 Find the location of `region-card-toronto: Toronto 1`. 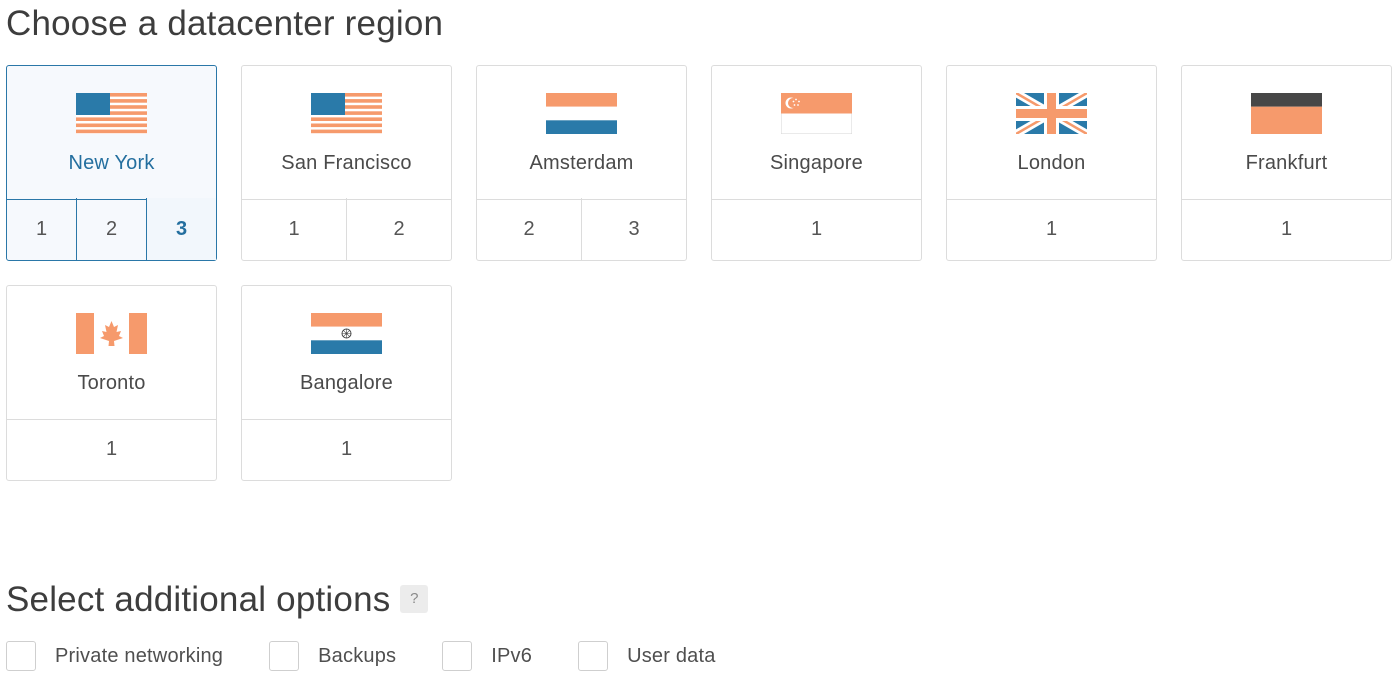

region-card-toronto: Toronto 1 is located at coordinates (111, 383).